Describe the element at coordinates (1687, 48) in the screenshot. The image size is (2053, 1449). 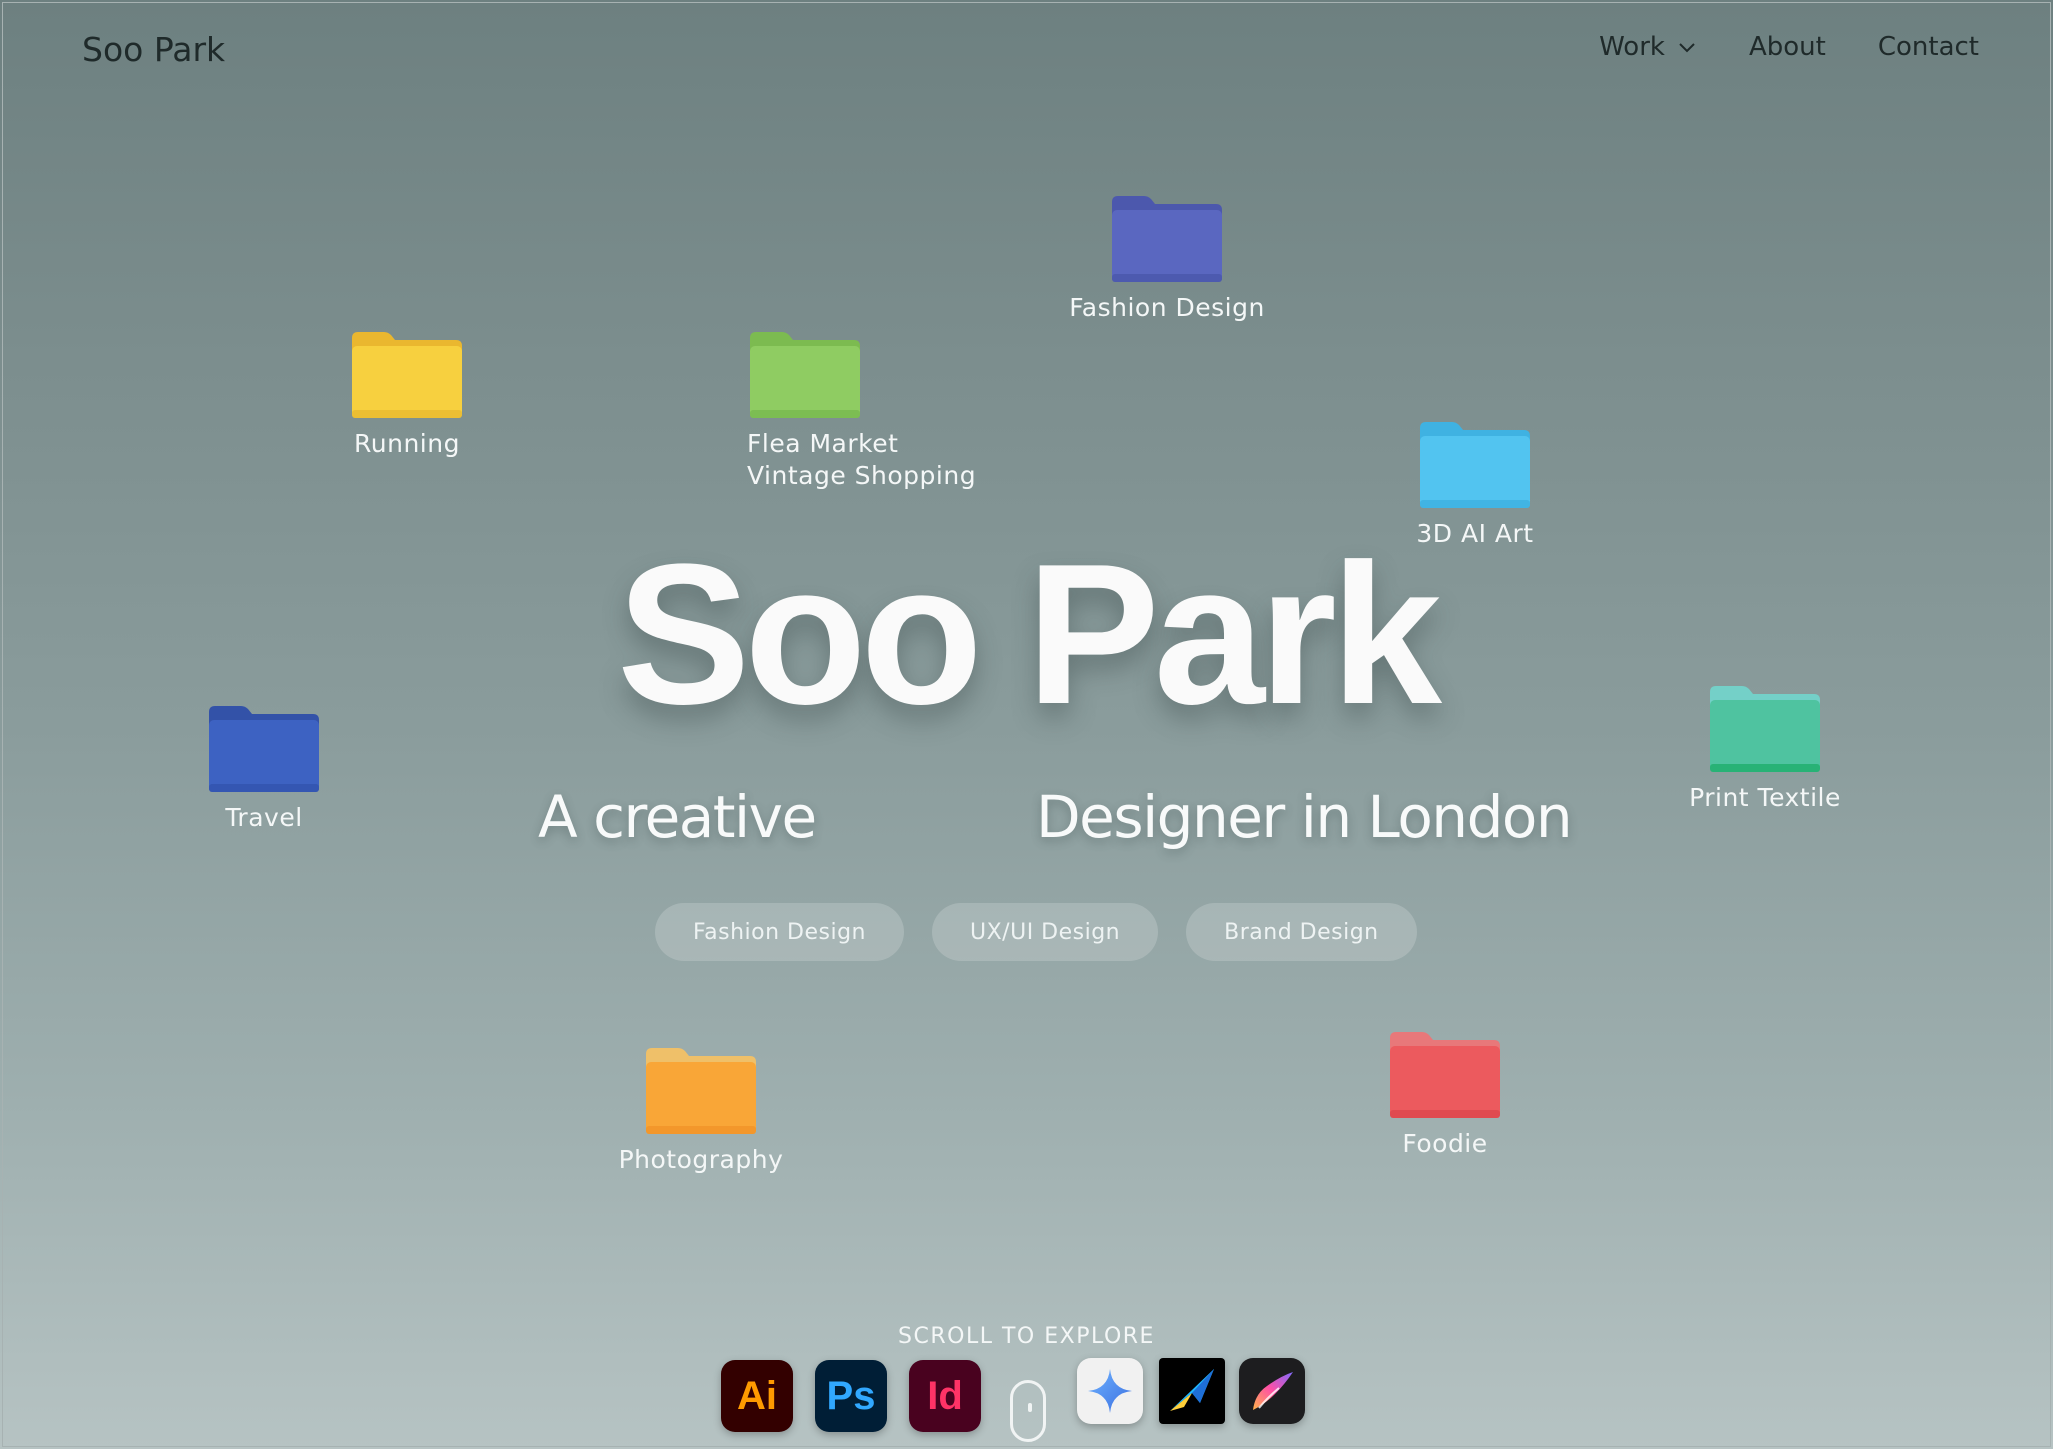
I see `chevron-down-icon` at that location.